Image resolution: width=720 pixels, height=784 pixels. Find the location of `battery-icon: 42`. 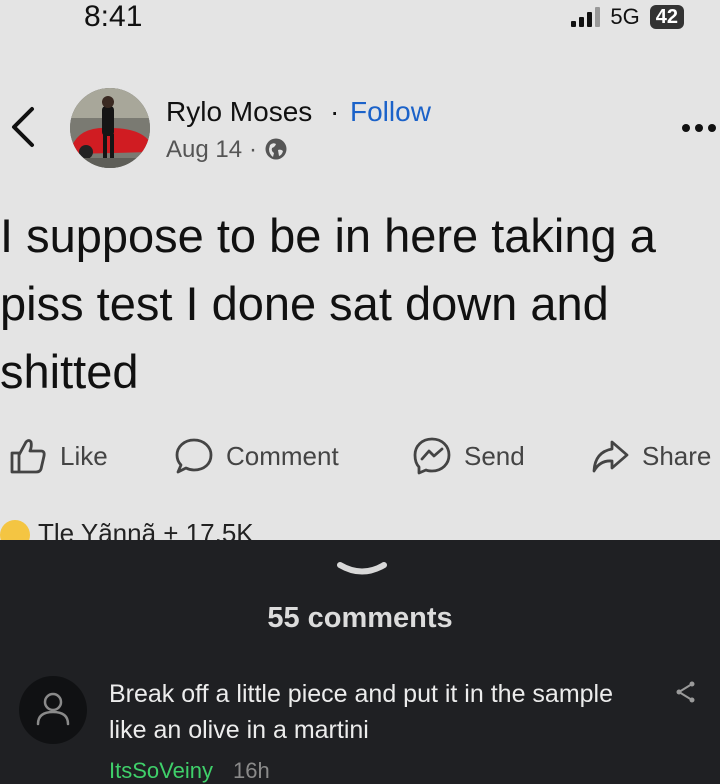

battery-icon: 42 is located at coordinates (666, 17).